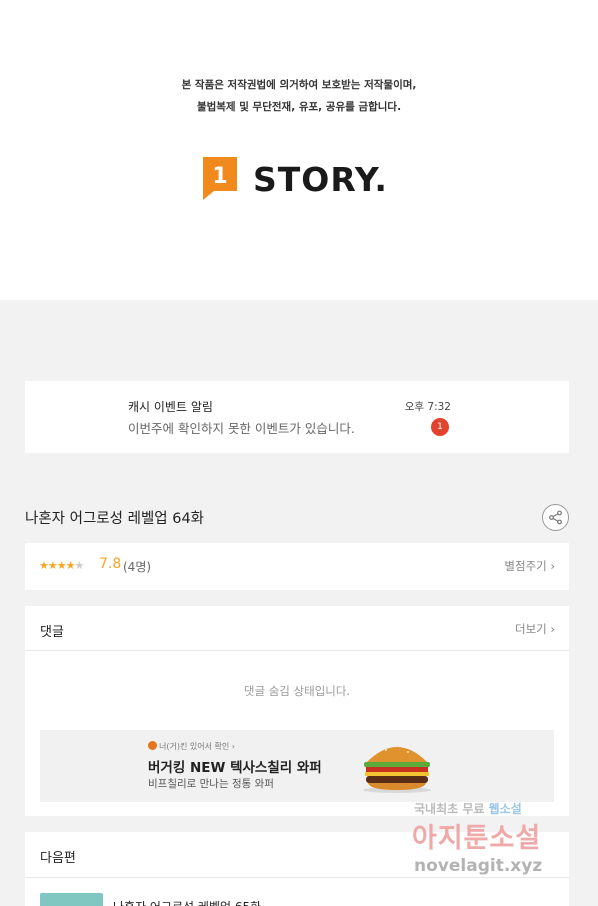 The image size is (598, 906). I want to click on notification-time: 오후 7:32, so click(427, 407).